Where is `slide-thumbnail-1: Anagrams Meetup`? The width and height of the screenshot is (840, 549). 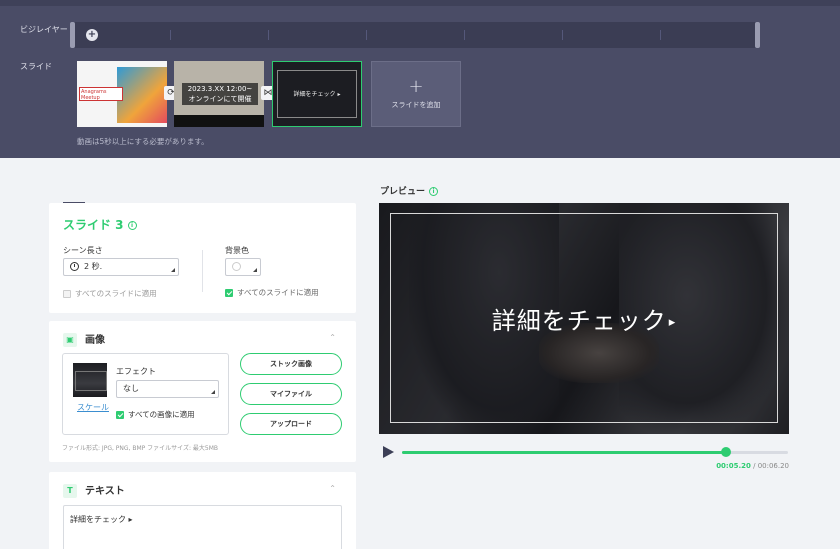 slide-thumbnail-1: Anagrams Meetup is located at coordinates (122, 94).